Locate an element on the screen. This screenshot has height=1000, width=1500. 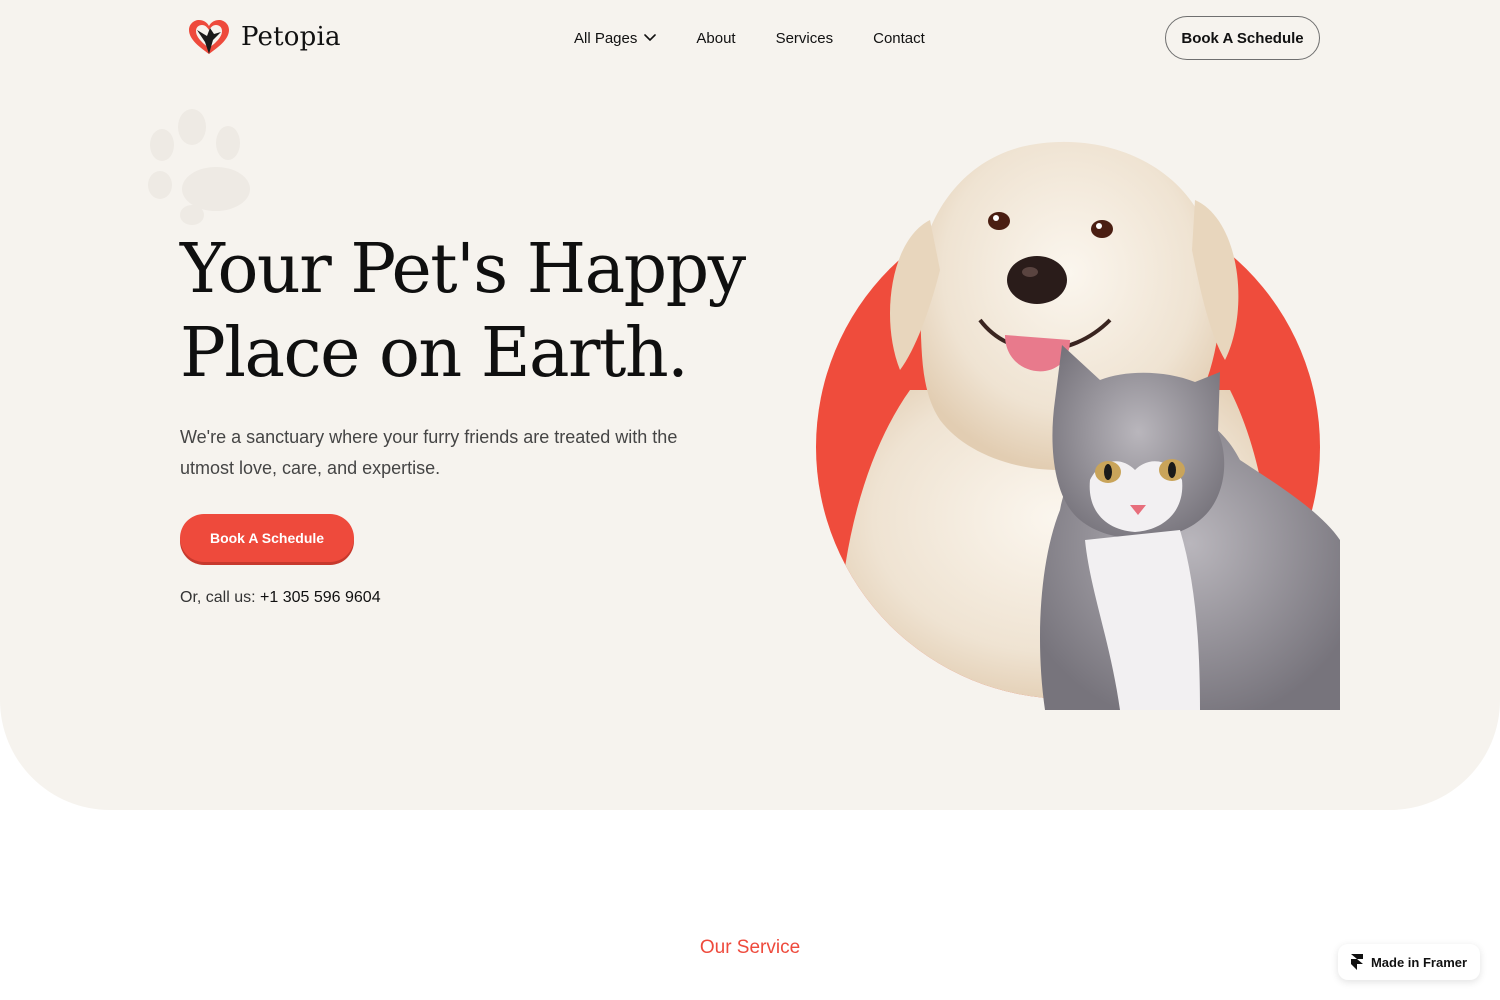
call-prefix: Or, call us: is located at coordinates (218, 597).